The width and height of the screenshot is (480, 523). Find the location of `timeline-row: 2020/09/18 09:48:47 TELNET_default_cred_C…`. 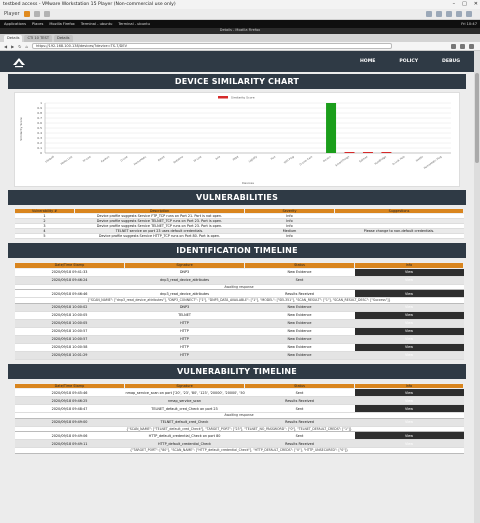

timeline-row: 2020/09/18 09:48:47 TELNET_default_cred_C… is located at coordinates (239, 408).